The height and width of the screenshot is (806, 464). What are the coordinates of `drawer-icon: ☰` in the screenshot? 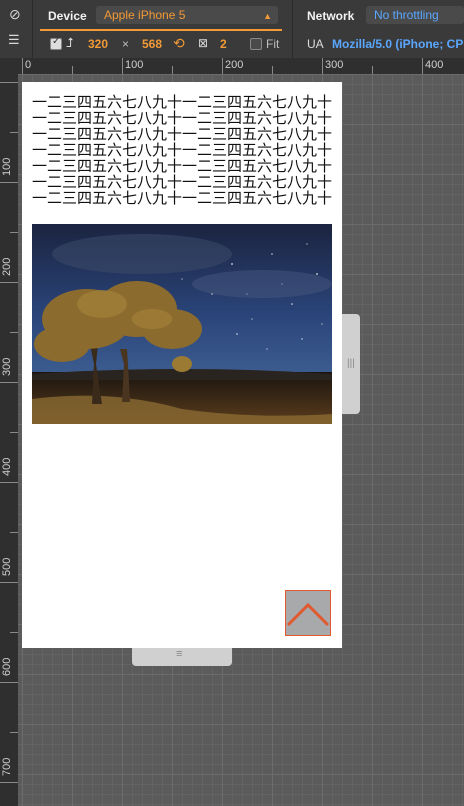 It's located at (14, 40).